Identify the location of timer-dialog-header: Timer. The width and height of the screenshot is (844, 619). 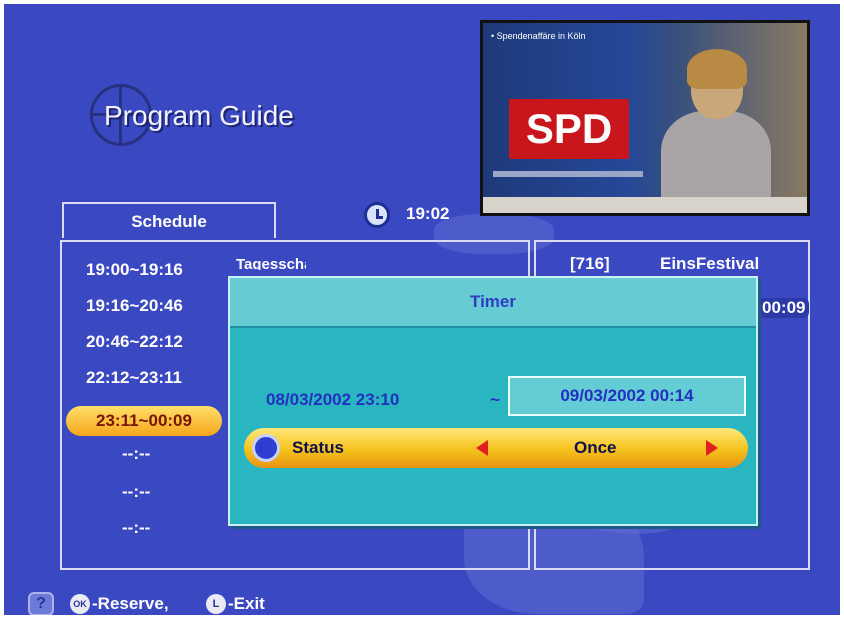
(493, 303).